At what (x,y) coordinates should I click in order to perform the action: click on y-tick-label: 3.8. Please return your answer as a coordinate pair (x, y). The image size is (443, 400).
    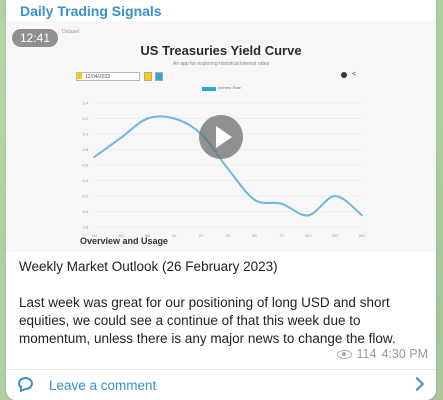
    Looking at the image, I should click on (85, 227).